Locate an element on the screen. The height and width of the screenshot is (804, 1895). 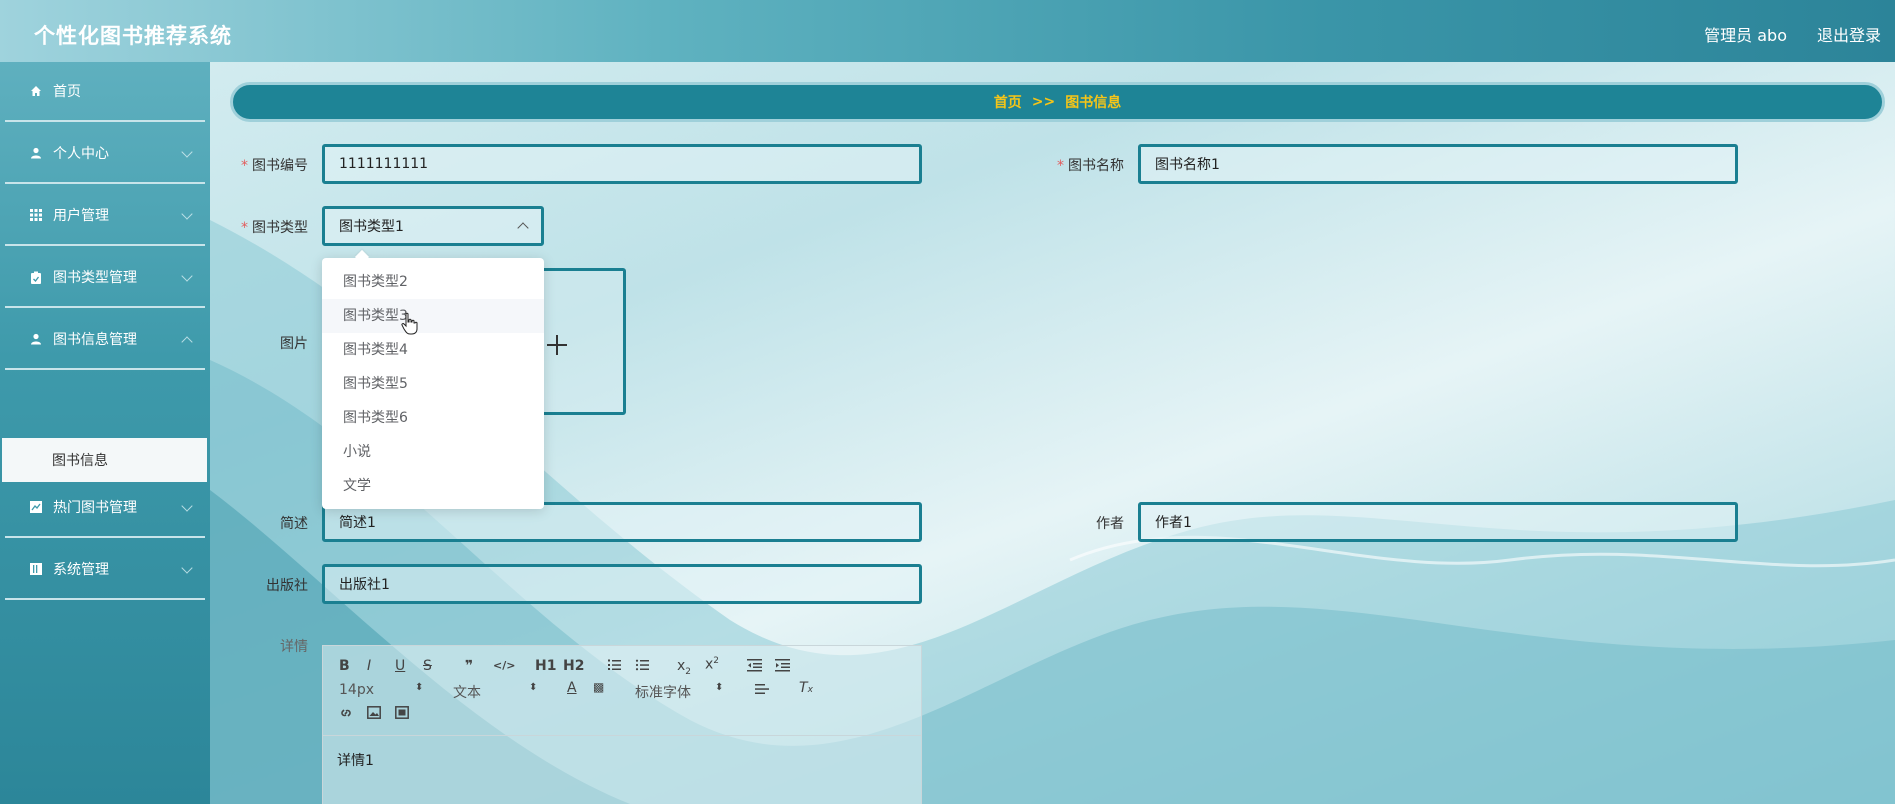
font-family-arrows-icon: ⬍ is located at coordinates (719, 687).